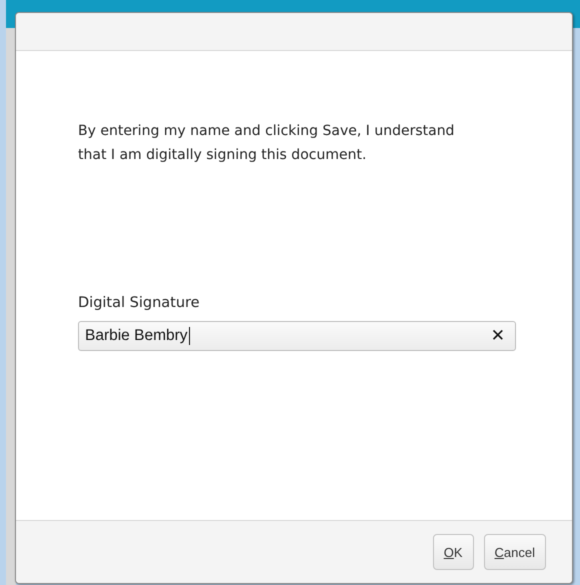 The width and height of the screenshot is (580, 585). What do you see at coordinates (139, 303) in the screenshot?
I see `field-label: Digital Signature` at bounding box center [139, 303].